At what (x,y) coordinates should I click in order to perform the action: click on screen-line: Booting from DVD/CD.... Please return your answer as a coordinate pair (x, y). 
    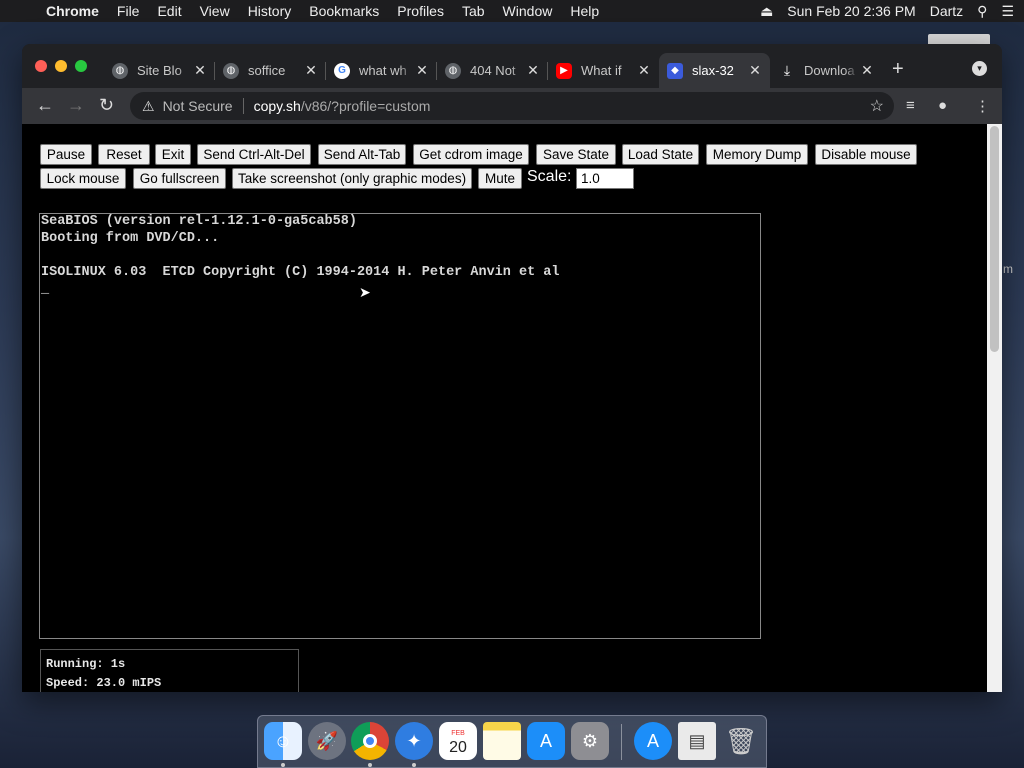
    Looking at the image, I should click on (130, 238).